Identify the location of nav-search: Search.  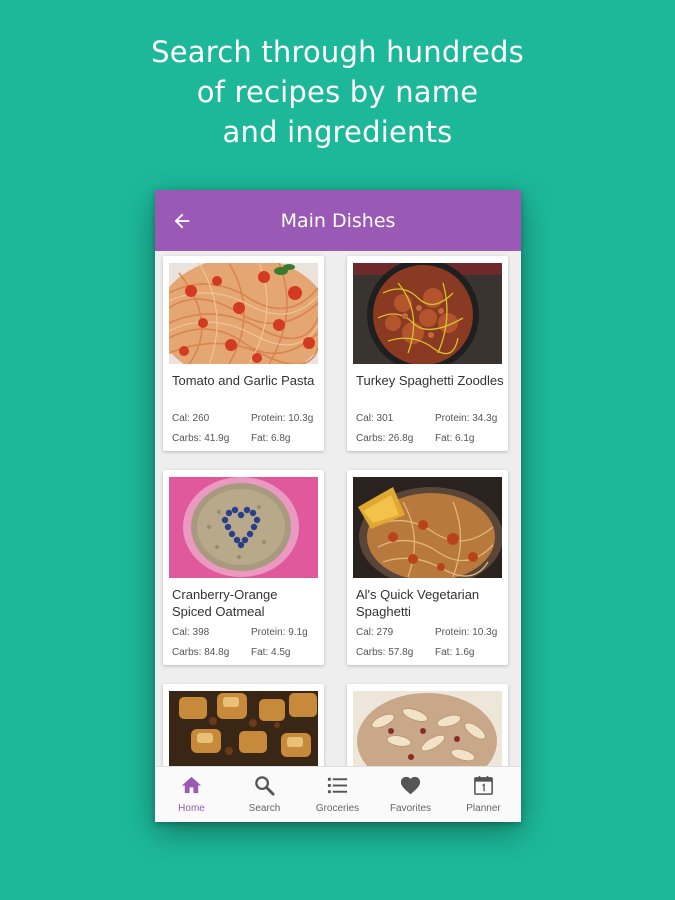
(264, 794).